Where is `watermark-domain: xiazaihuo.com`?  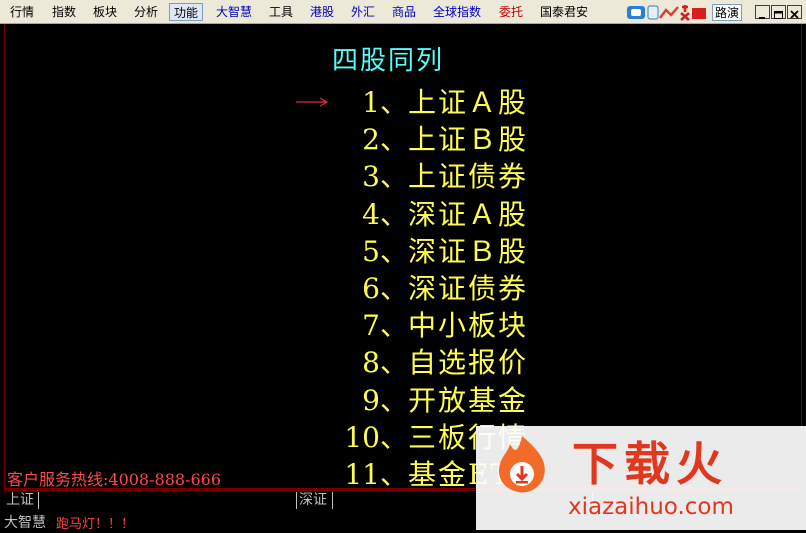
watermark-domain: xiazaihuo.com is located at coordinates (651, 507).